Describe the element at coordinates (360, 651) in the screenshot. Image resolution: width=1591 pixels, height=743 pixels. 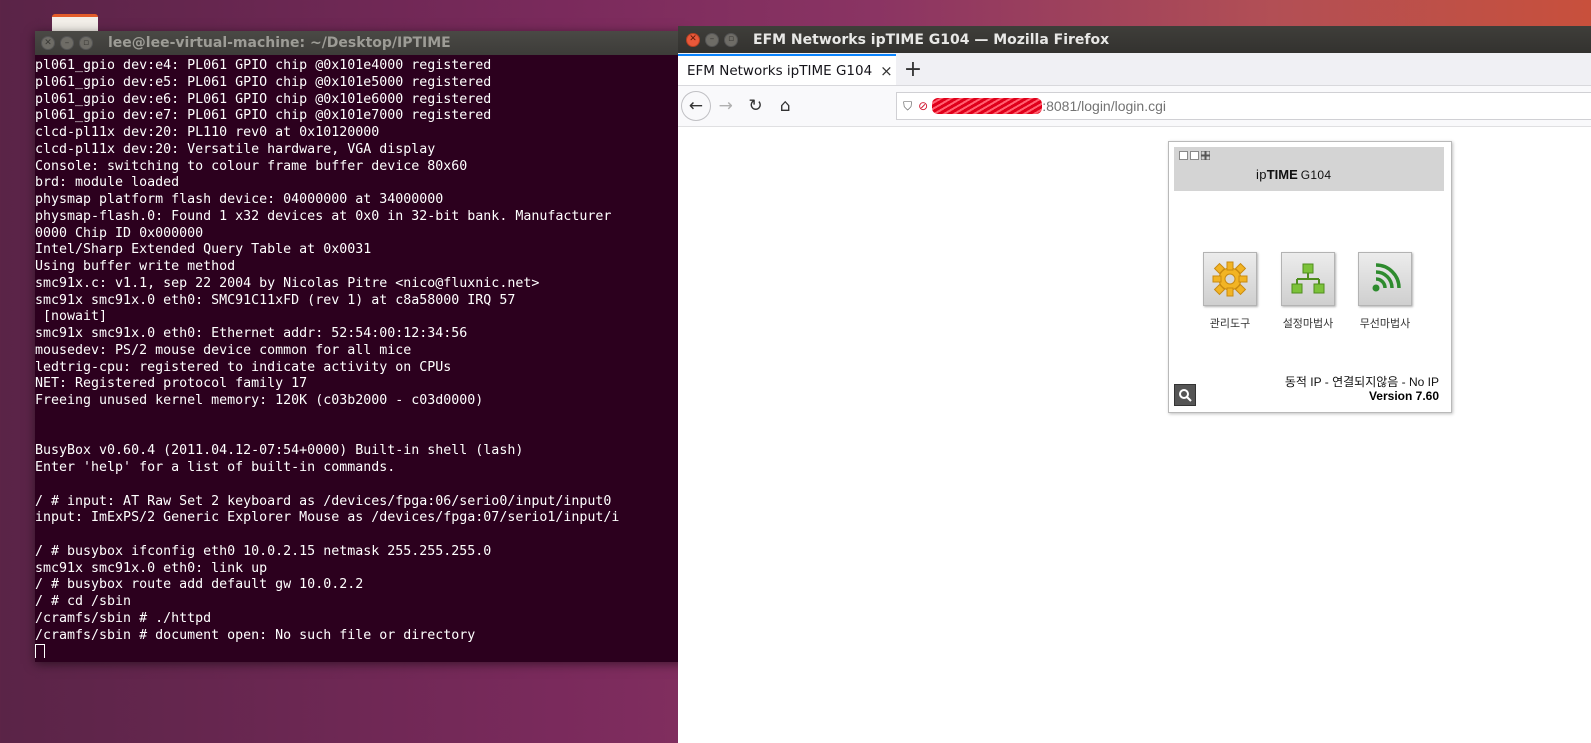
I see `terminal-prompt-line` at that location.